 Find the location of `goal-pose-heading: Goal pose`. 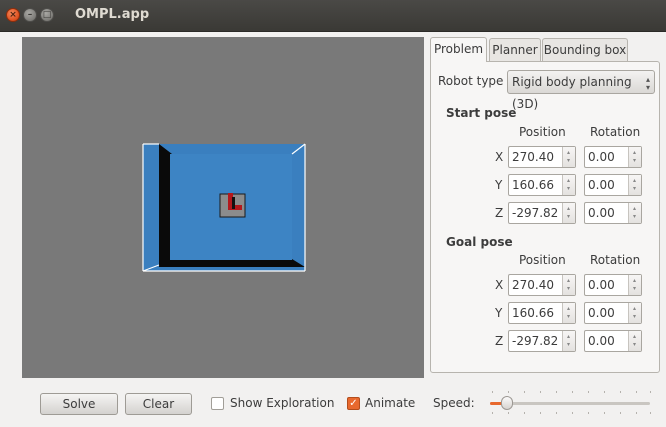

goal-pose-heading: Goal pose is located at coordinates (479, 242).